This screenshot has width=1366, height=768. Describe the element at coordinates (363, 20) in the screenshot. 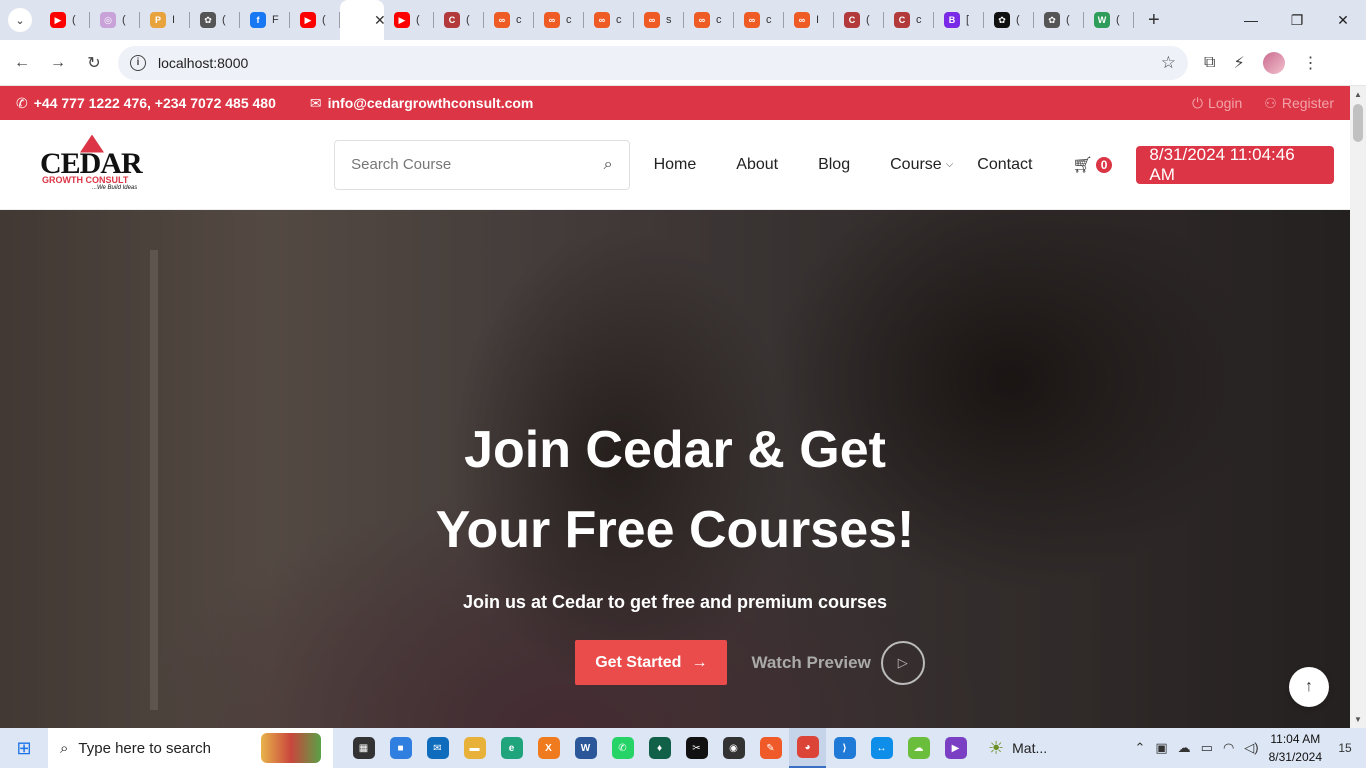

I see `browser-tab: I✕` at that location.